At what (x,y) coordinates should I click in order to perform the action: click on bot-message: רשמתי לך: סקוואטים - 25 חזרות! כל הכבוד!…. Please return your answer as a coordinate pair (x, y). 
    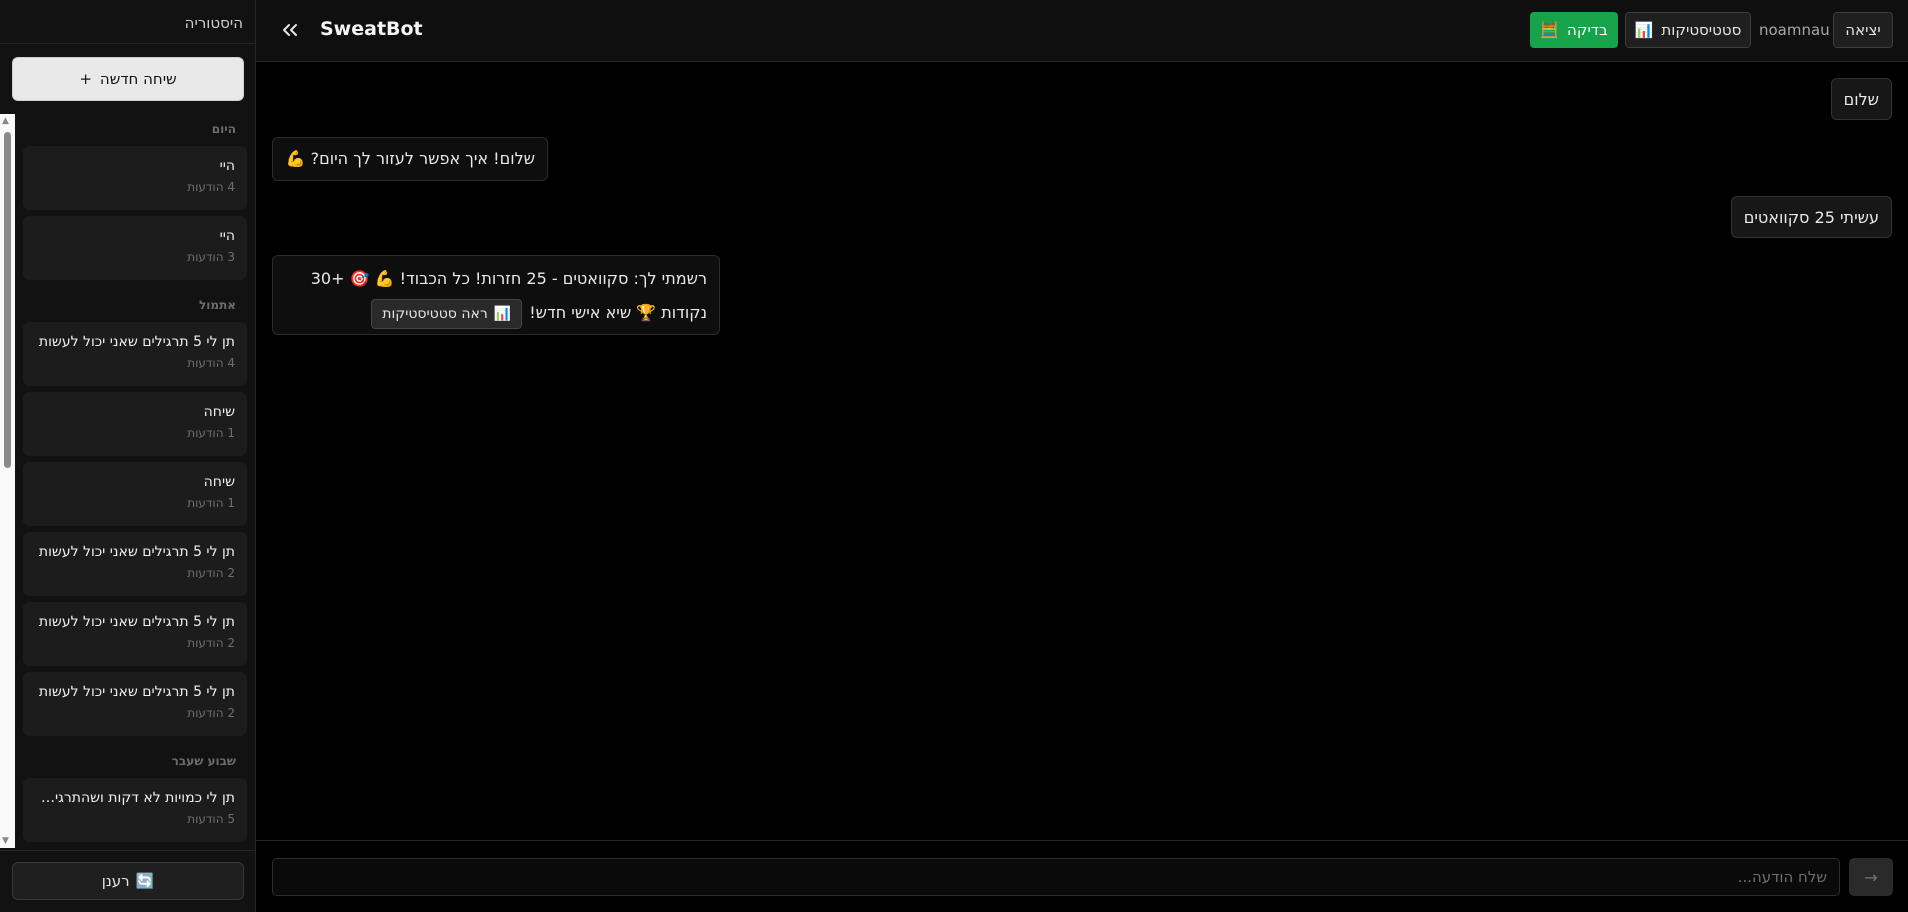
    Looking at the image, I should click on (496, 295).